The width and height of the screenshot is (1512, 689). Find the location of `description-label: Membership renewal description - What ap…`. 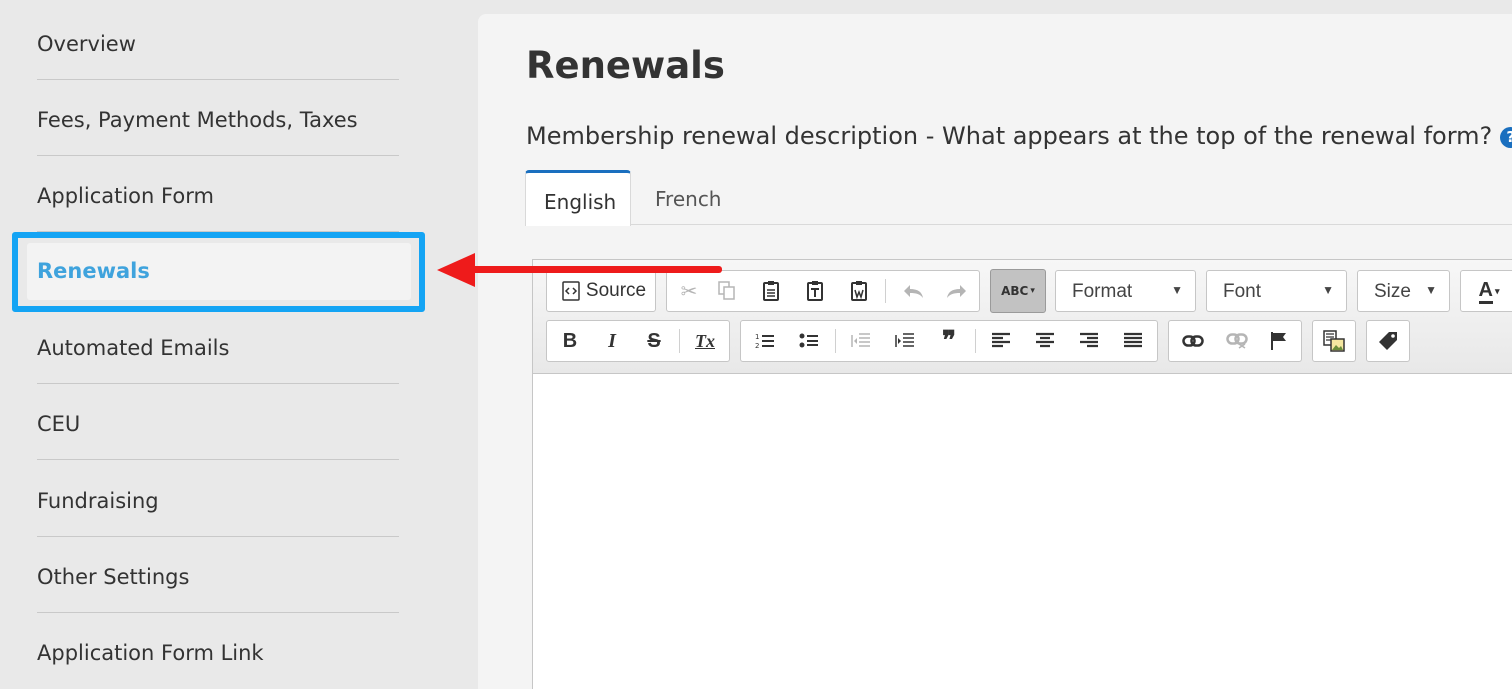

description-label: Membership renewal description - What ap… is located at coordinates (1019, 136).